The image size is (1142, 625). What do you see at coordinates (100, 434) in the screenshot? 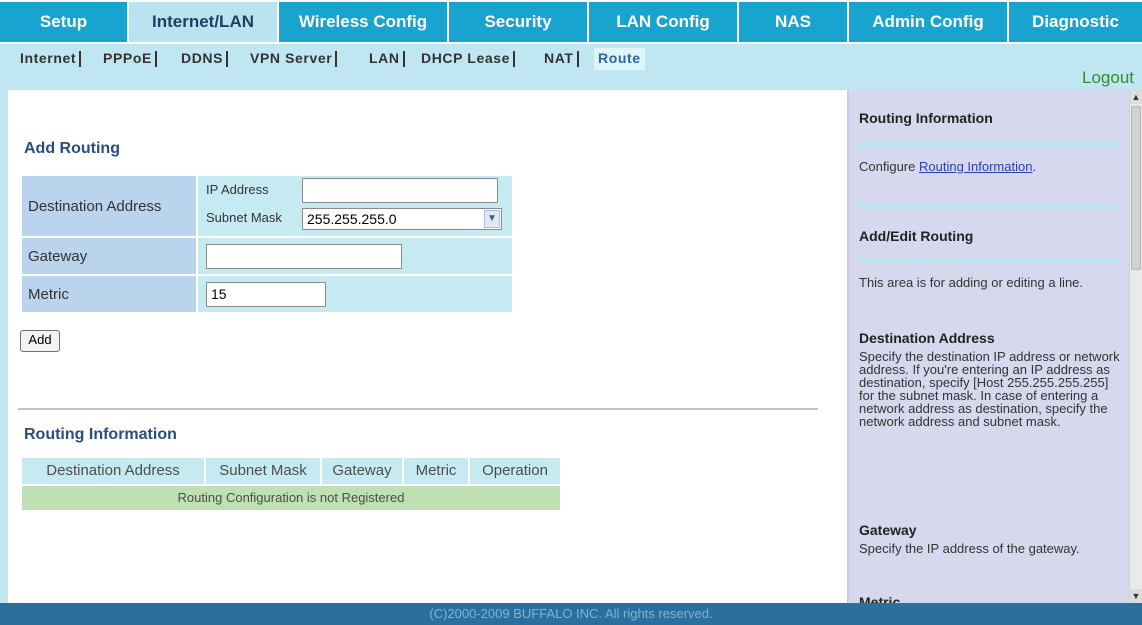
I see `routing-information-title: Routing Information` at bounding box center [100, 434].